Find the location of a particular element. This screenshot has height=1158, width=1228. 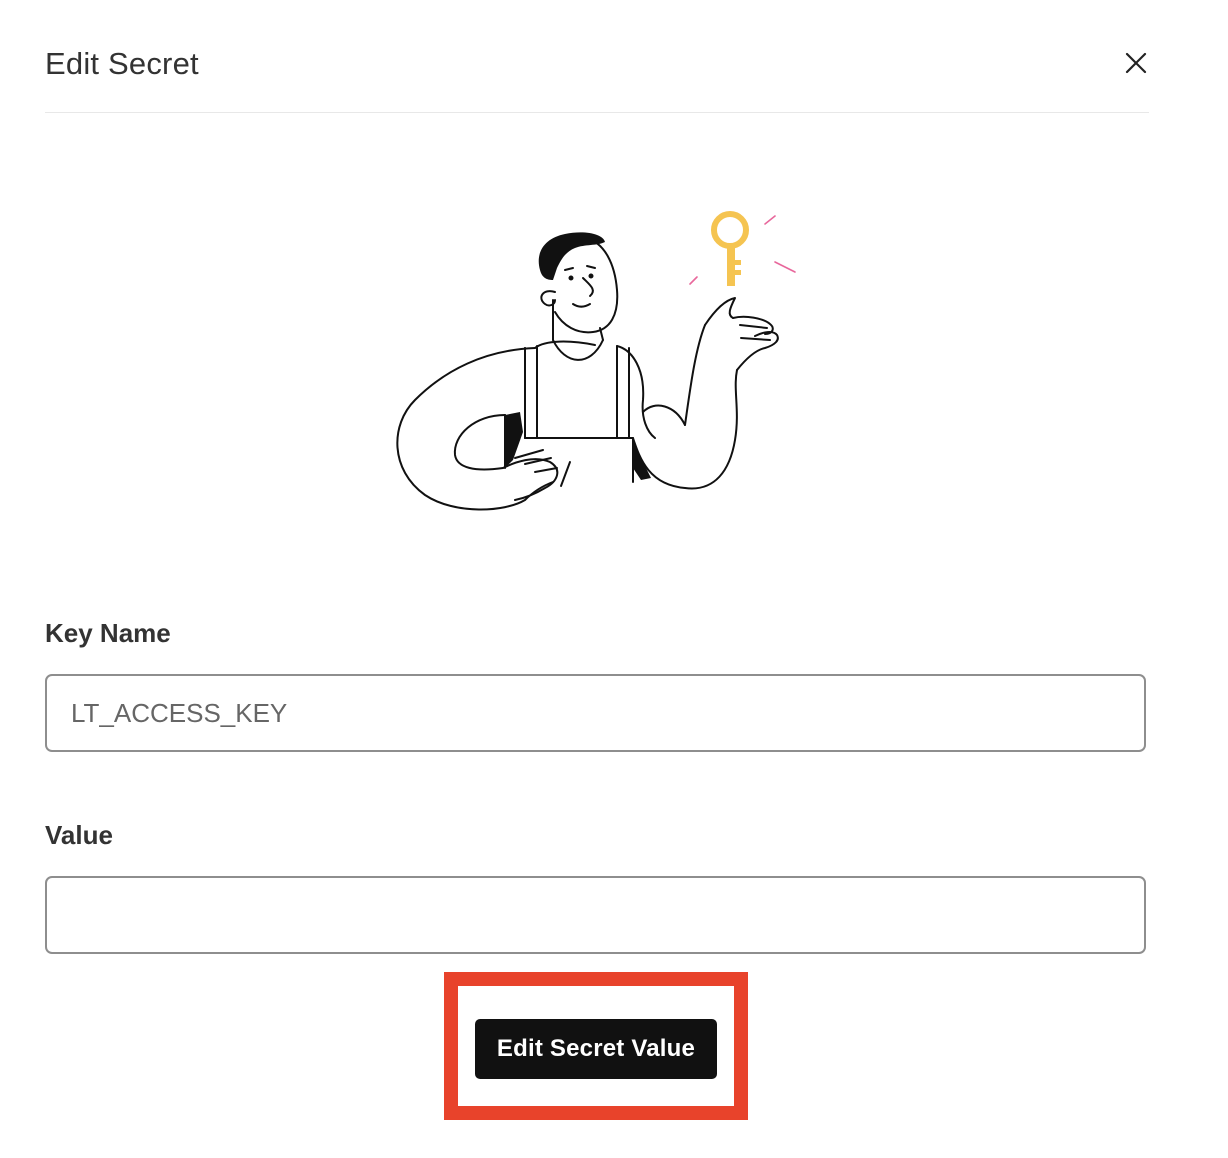

key-name-label: Key Name is located at coordinates (108, 633).